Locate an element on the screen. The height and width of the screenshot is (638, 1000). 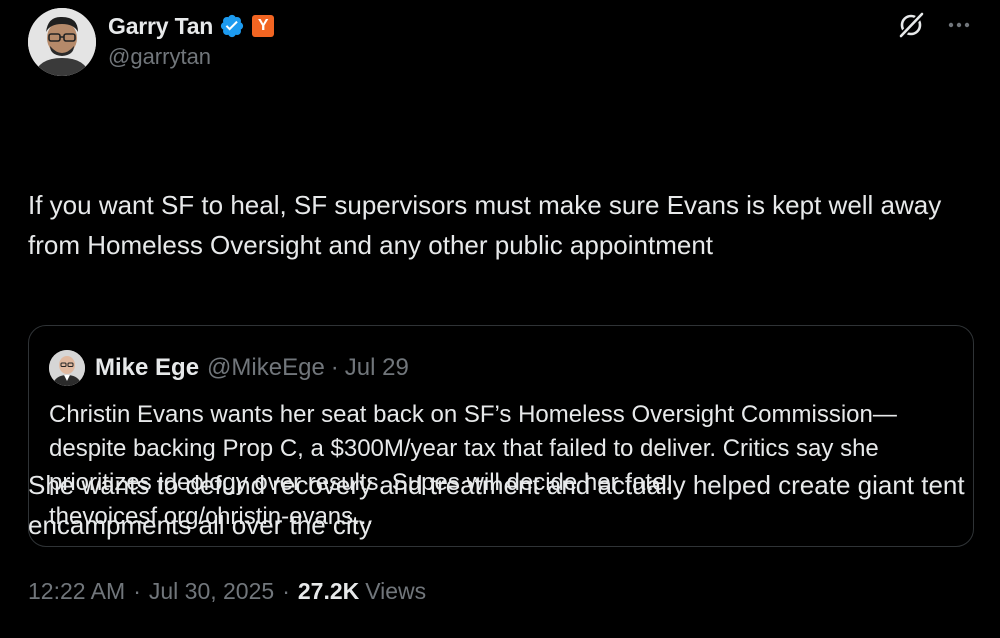
verified-badge-icon is located at coordinates (232, 26).